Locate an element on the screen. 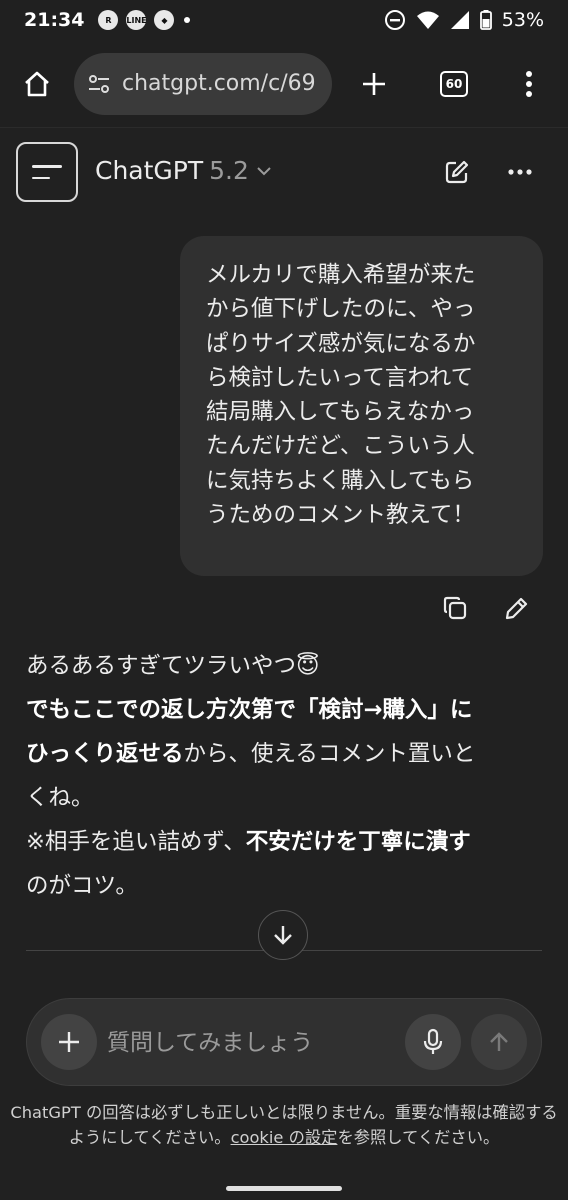 The image size is (568, 1200). assistant-line: でもここでの返し方次第で「検討→購入」に is located at coordinates (286, 710).